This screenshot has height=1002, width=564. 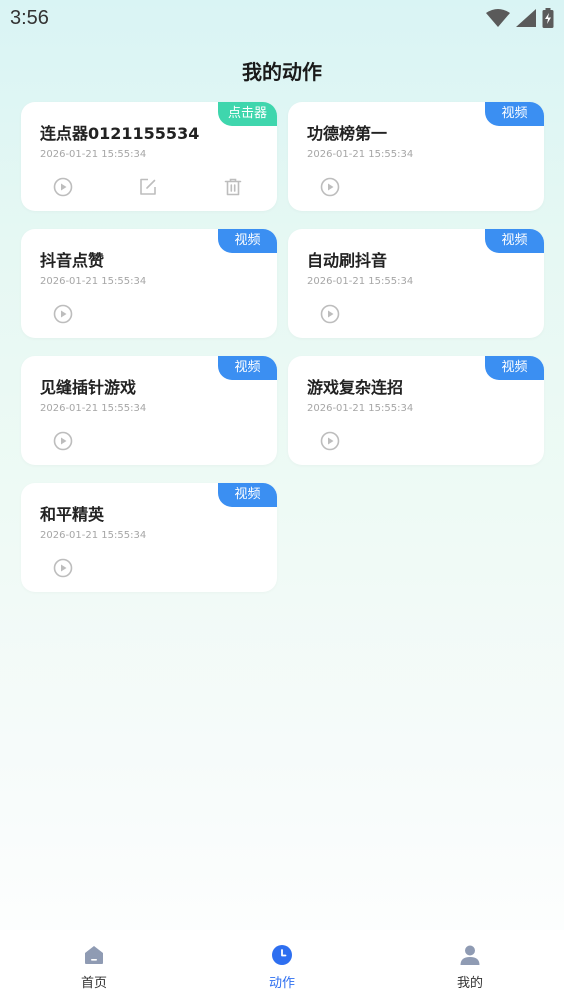 I want to click on wifi-icon, so click(x=498, y=20).